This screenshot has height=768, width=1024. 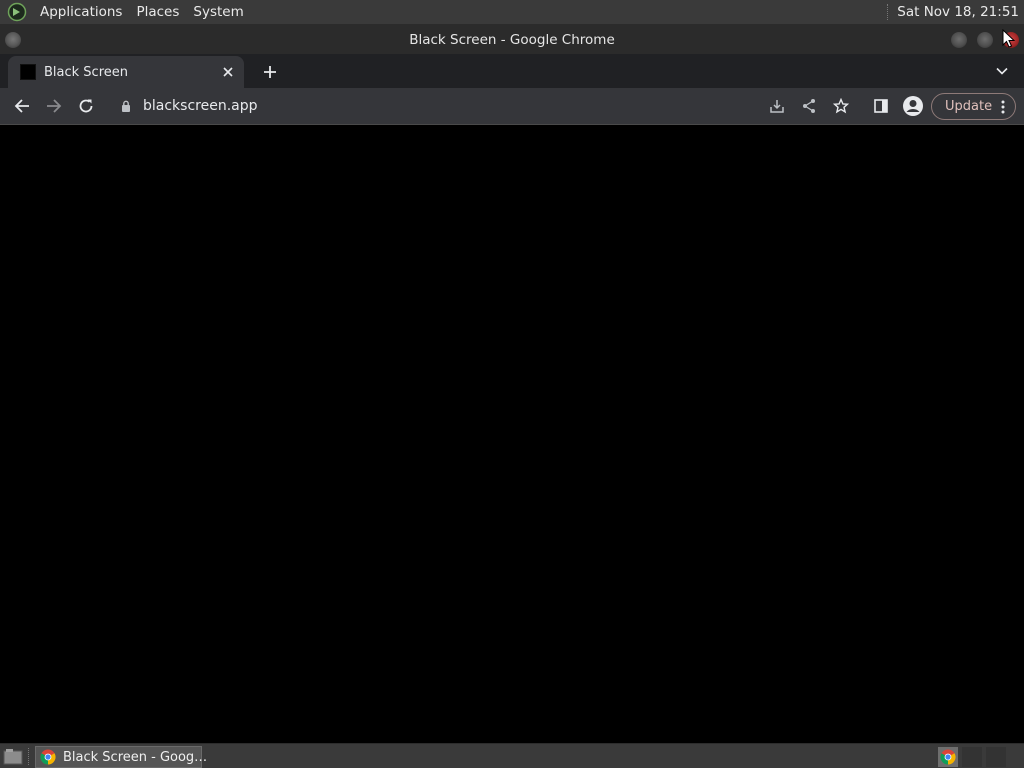 What do you see at coordinates (809, 106) in the screenshot?
I see `share-icon` at bounding box center [809, 106].